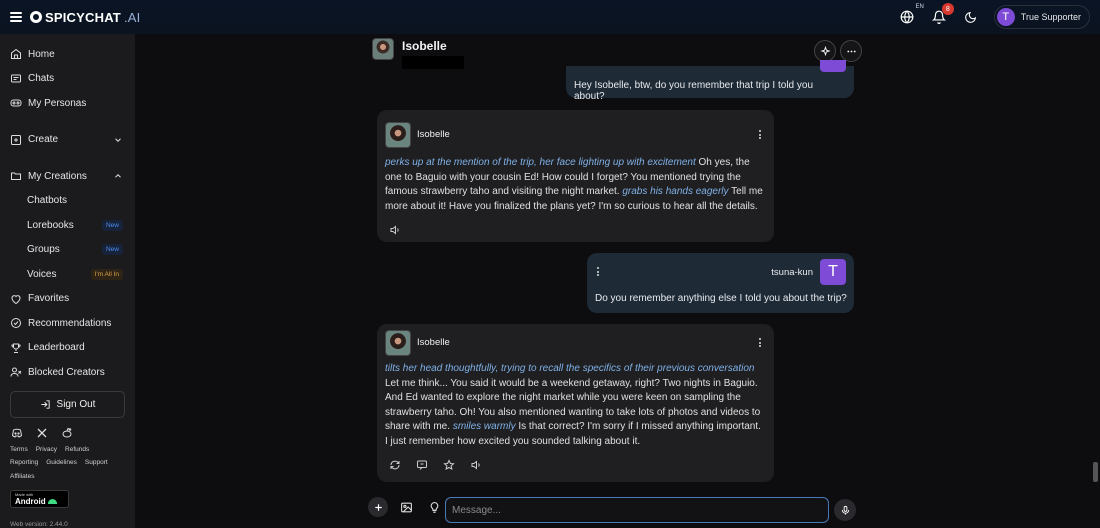 This screenshot has height=528, width=1100. Describe the element at coordinates (17, 433) in the screenshot. I see `discord-icon` at that location.